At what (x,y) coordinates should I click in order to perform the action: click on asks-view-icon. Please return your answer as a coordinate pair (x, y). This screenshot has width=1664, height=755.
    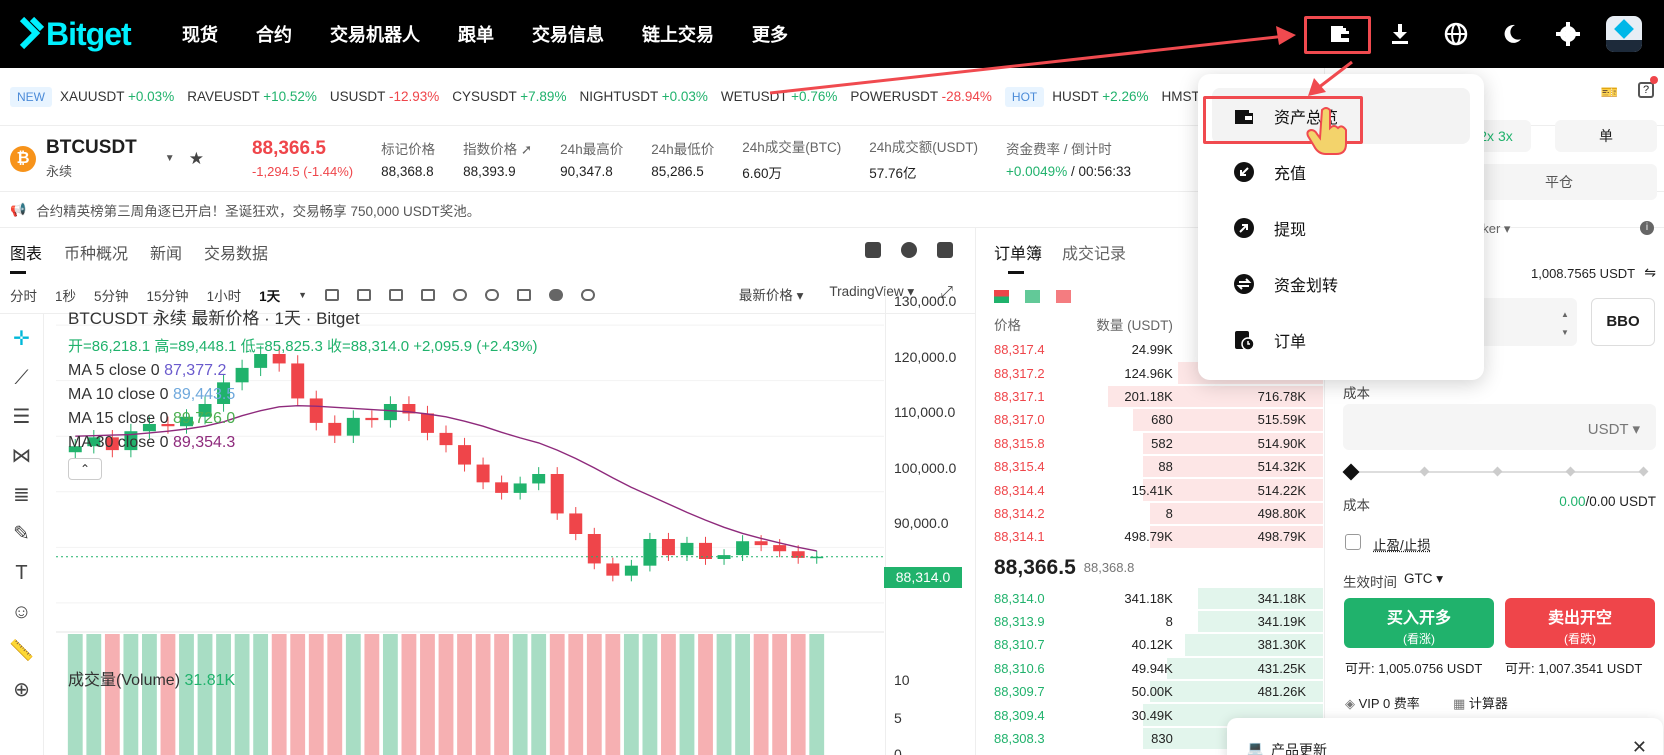
    Looking at the image, I should click on (1063, 296).